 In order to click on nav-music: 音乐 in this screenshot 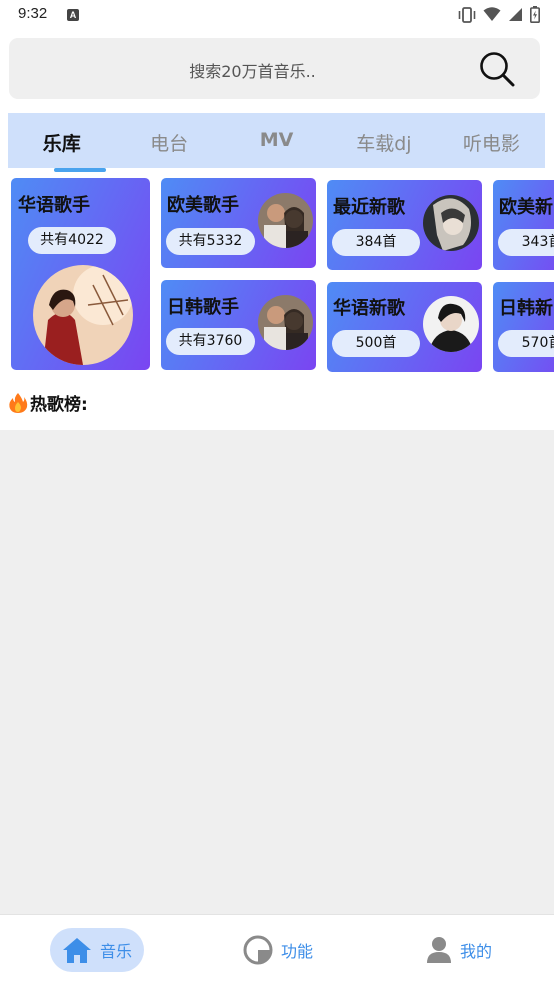, I will do `click(97, 950)`.